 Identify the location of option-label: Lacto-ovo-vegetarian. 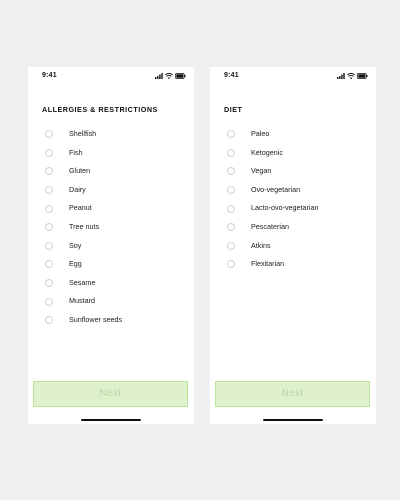
(285, 208).